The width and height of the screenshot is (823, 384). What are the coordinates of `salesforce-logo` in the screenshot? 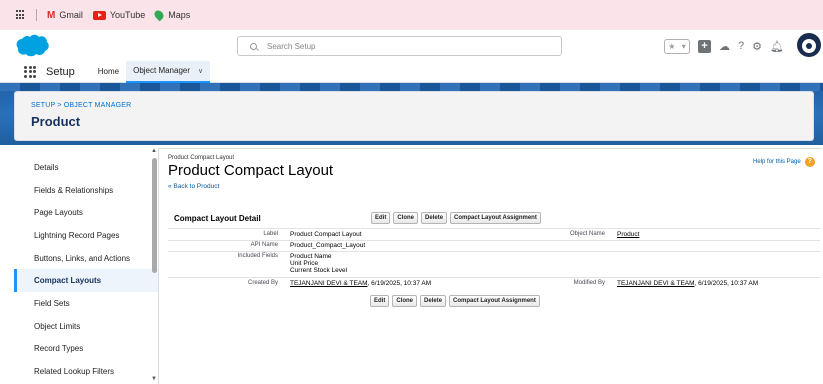 It's located at (33, 45).